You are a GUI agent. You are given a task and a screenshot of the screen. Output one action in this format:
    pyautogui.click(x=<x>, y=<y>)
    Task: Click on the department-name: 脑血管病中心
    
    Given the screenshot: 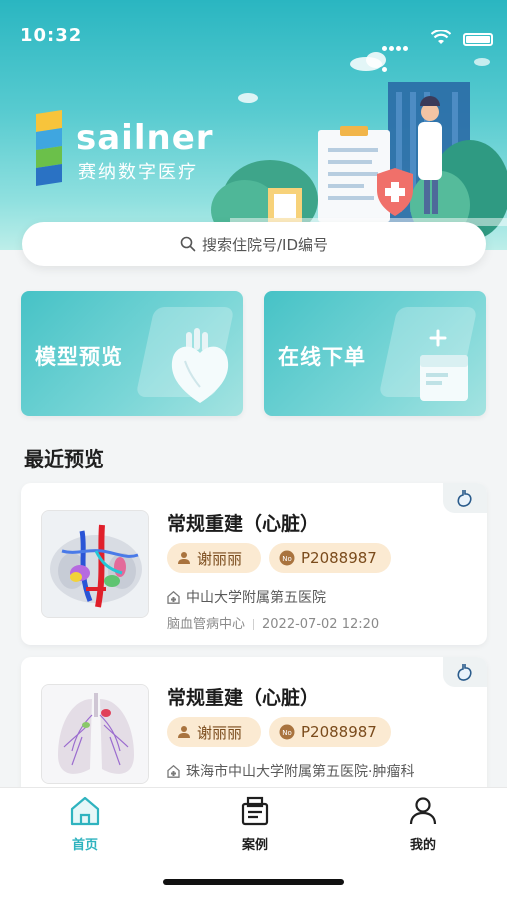 What is the action you would take?
    pyautogui.click(x=206, y=624)
    